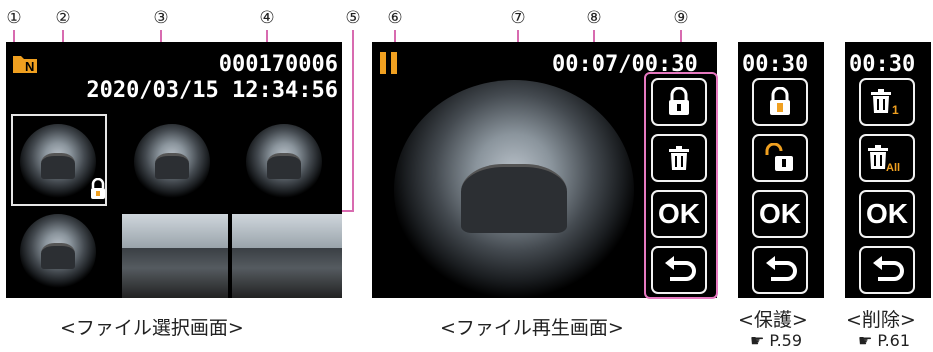 The width and height of the screenshot is (933, 352). I want to click on trash-icon, so click(679, 158).